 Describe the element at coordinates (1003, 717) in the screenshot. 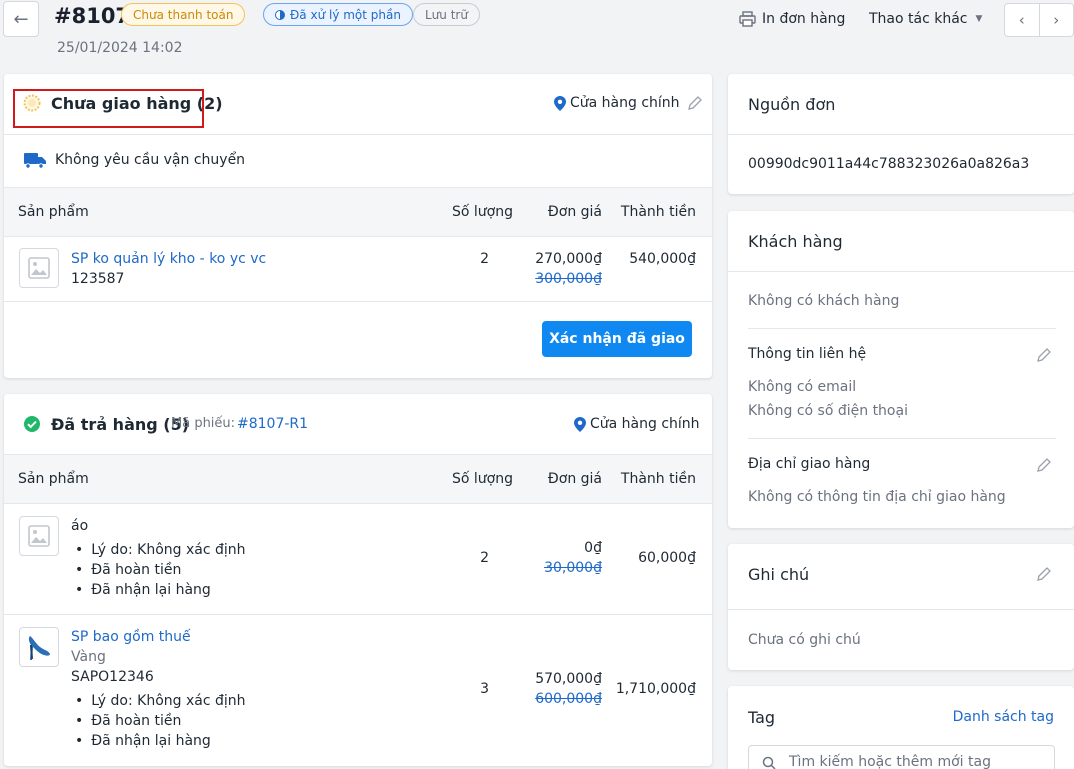

I see `tag-list-link: Danh sách tag` at that location.